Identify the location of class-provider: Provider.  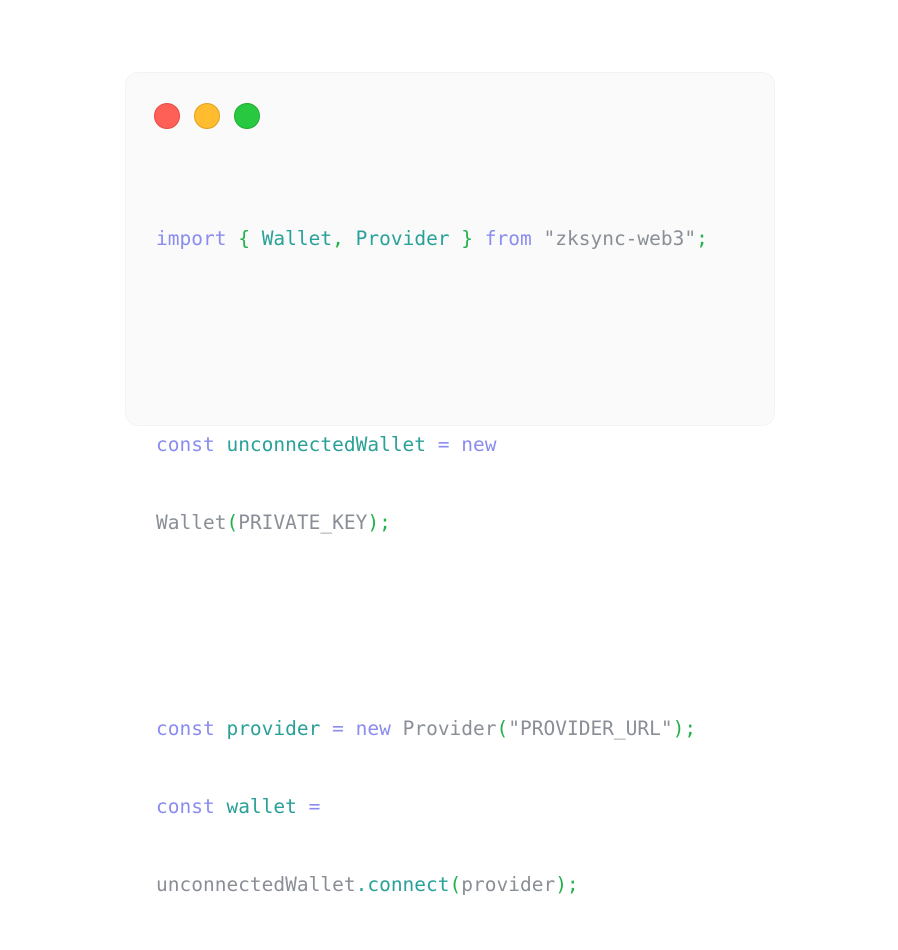
(449, 728).